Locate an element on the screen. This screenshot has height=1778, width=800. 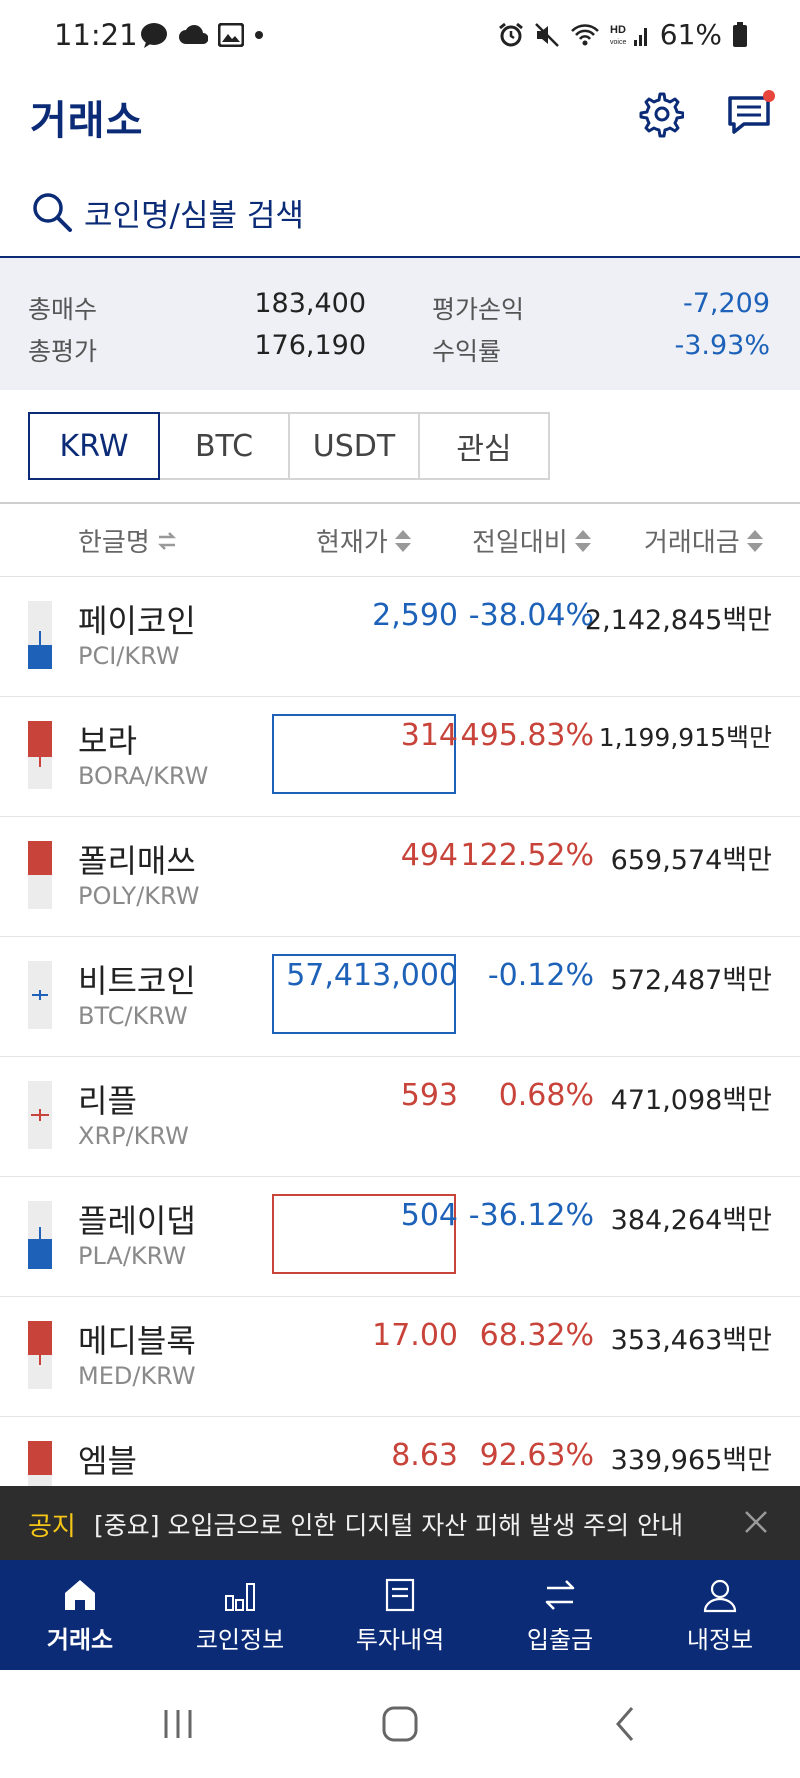
nav-investments: 투자내역 is located at coordinates (400, 1615).